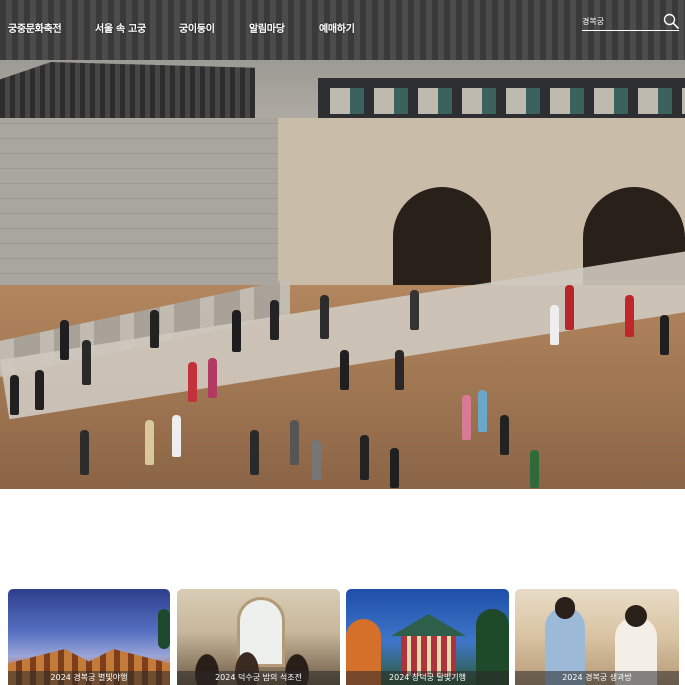 The height and width of the screenshot is (685, 685). I want to click on main-nav: 궁중문화축전 서울 속 고궁 궁이둥이 알림마당 예매하기, so click(342, 25).